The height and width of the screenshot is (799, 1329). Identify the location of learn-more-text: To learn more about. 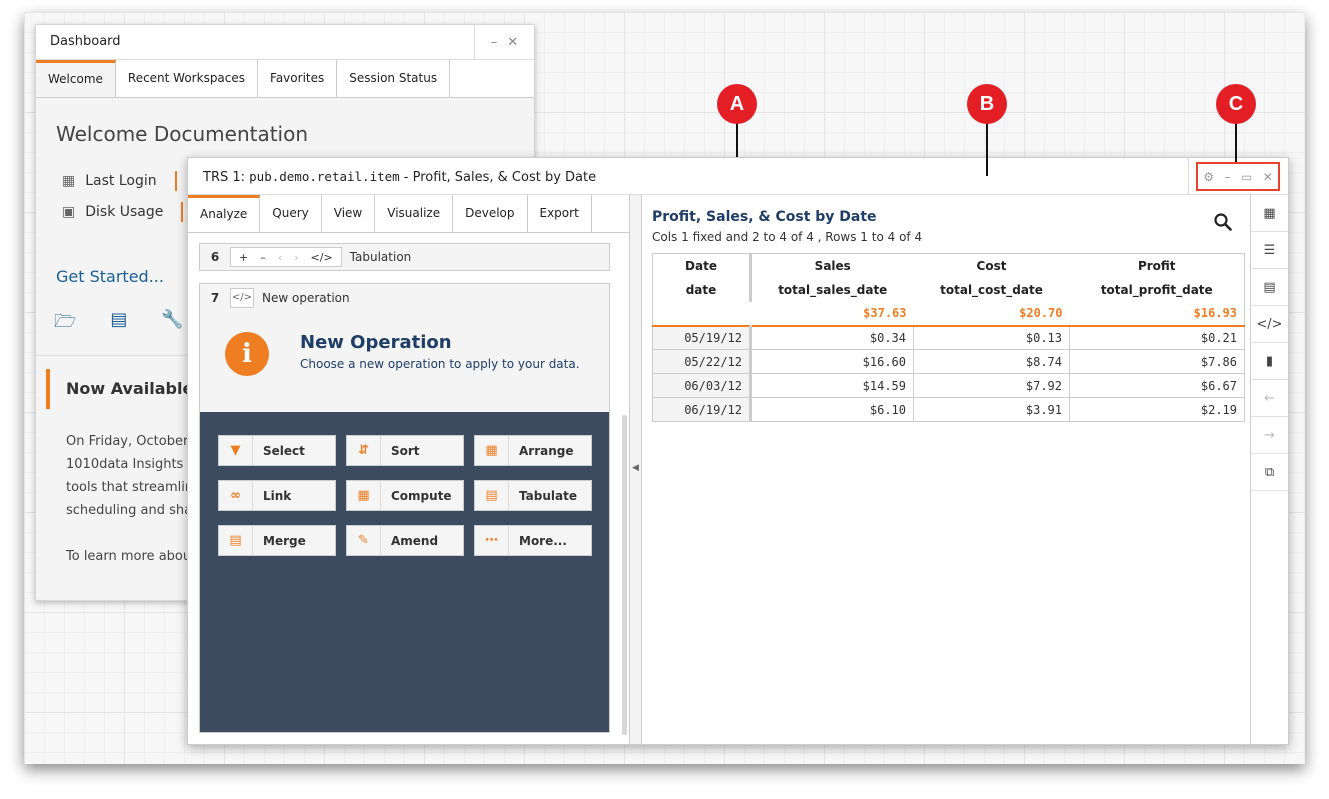
(131, 556).